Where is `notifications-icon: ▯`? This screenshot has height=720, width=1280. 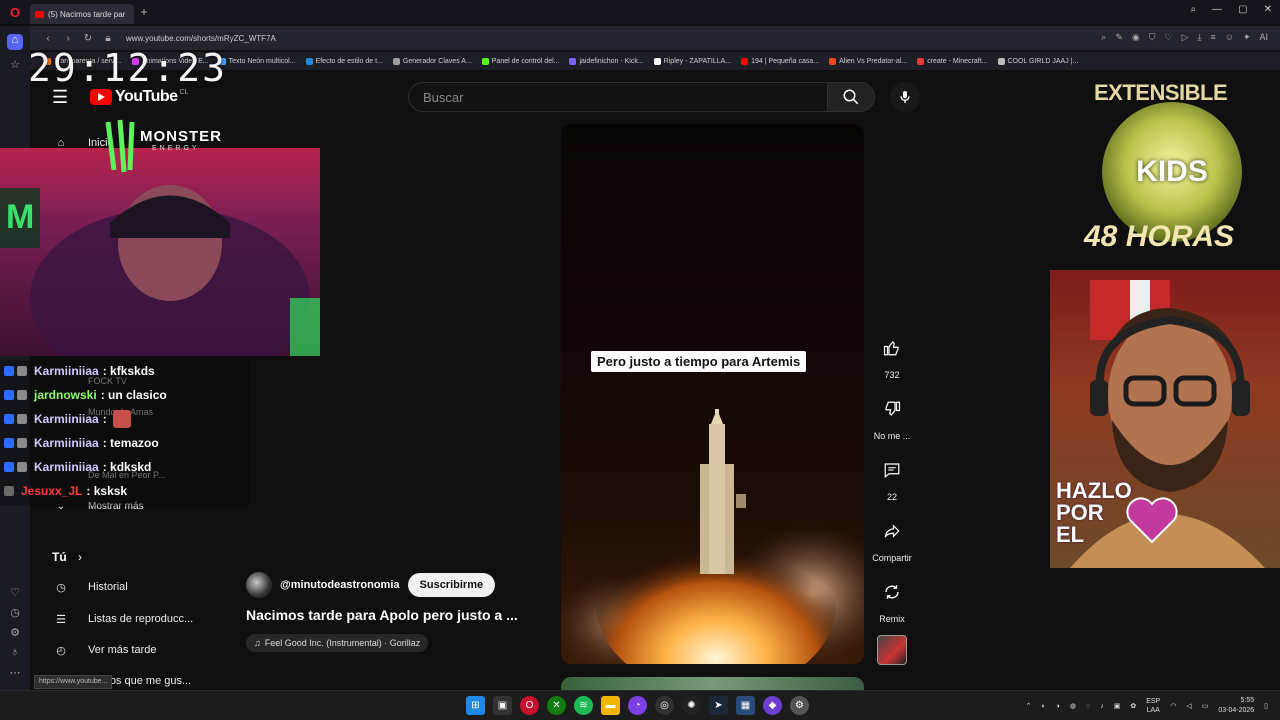 notifications-icon: ▯ is located at coordinates (1266, 706).